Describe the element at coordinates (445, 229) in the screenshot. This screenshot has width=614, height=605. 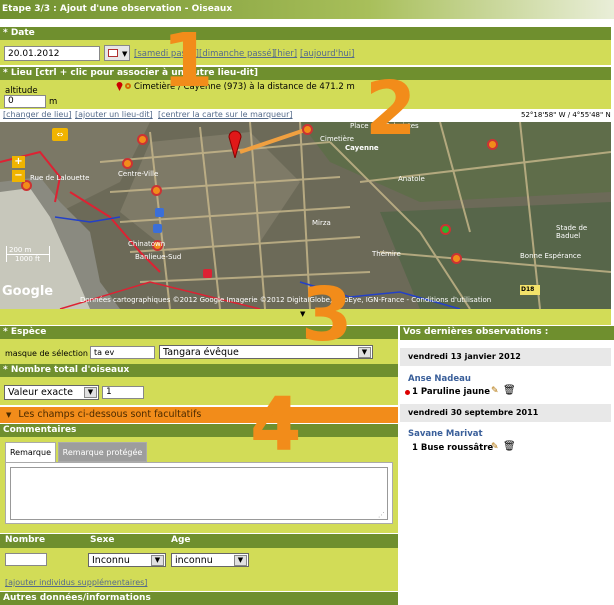
I see `selected-place-pin` at that location.